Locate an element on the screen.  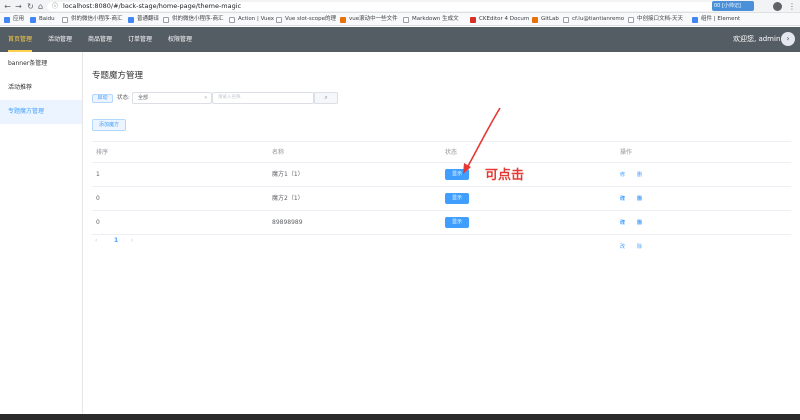
bookmark-gitlab: GitLab is located at coordinates (545, 19).